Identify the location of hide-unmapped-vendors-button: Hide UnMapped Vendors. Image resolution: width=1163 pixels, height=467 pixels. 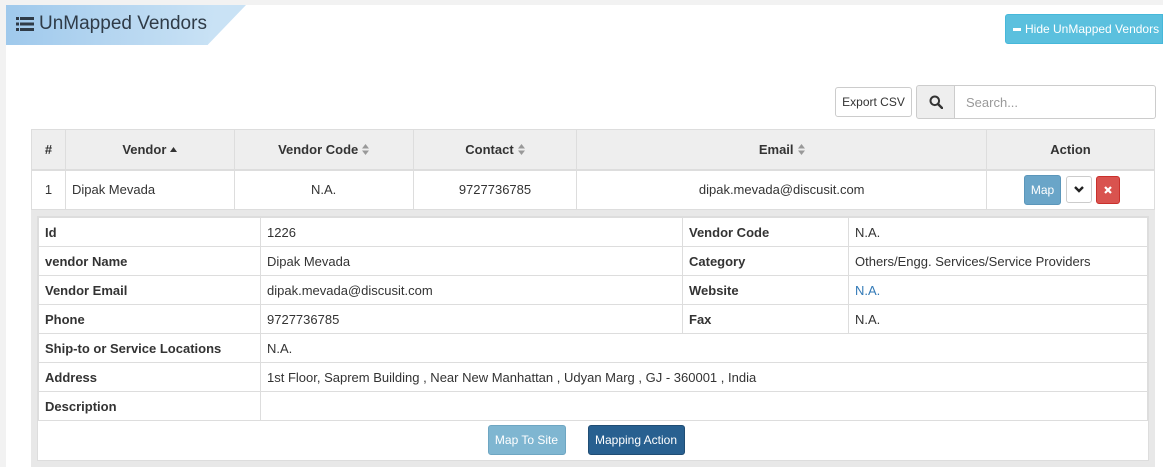
(1084, 29).